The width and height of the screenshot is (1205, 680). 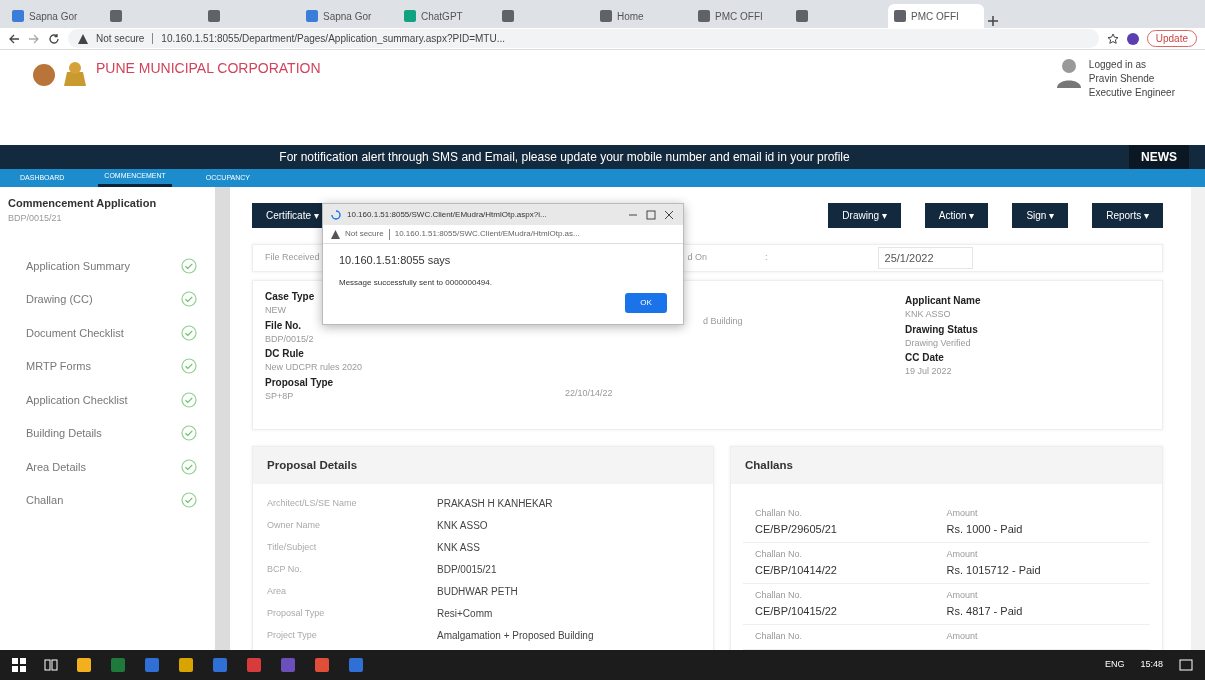 What do you see at coordinates (292, 547) in the screenshot?
I see `field-label: Title/Subject` at bounding box center [292, 547].